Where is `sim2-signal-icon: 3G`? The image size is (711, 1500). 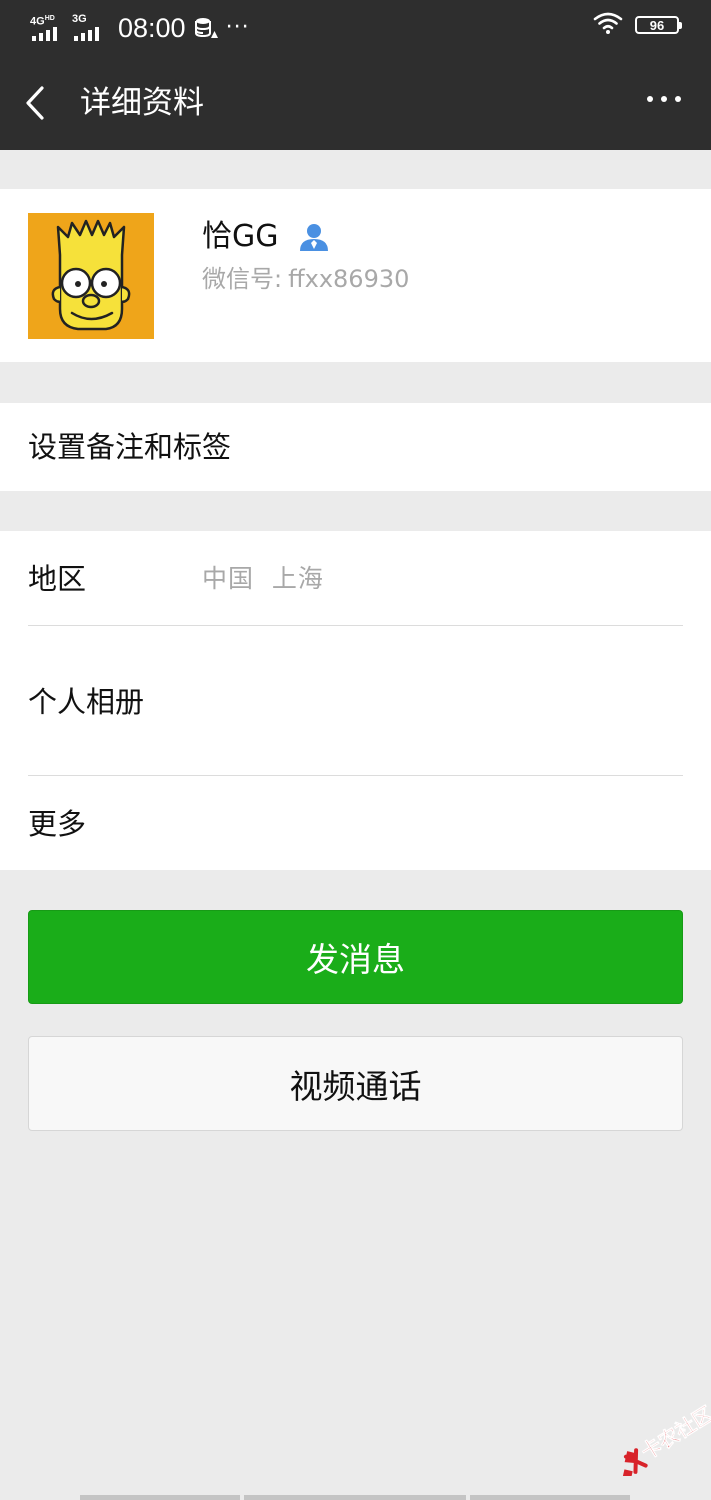 sim2-signal-icon: 3G is located at coordinates (90, 28).